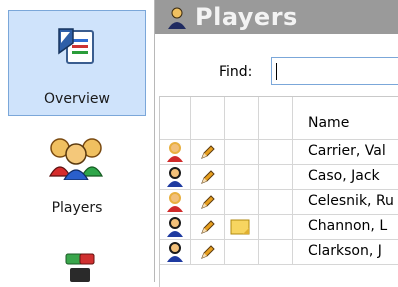 This screenshot has width=398, height=287. Describe the element at coordinates (334, 71) in the screenshot. I see `search-input` at that location.